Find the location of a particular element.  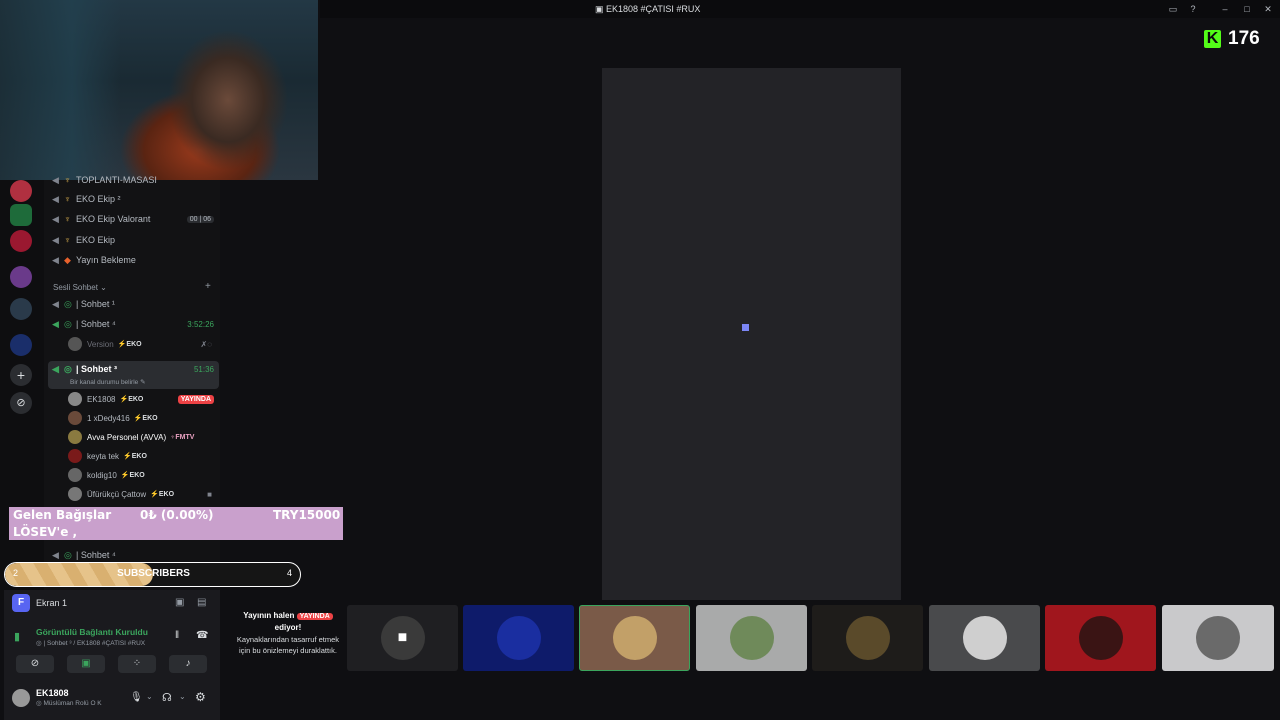

stream-paused-title: Yayının halen YAYINDA ediyor! is located at coordinates (288, 621).